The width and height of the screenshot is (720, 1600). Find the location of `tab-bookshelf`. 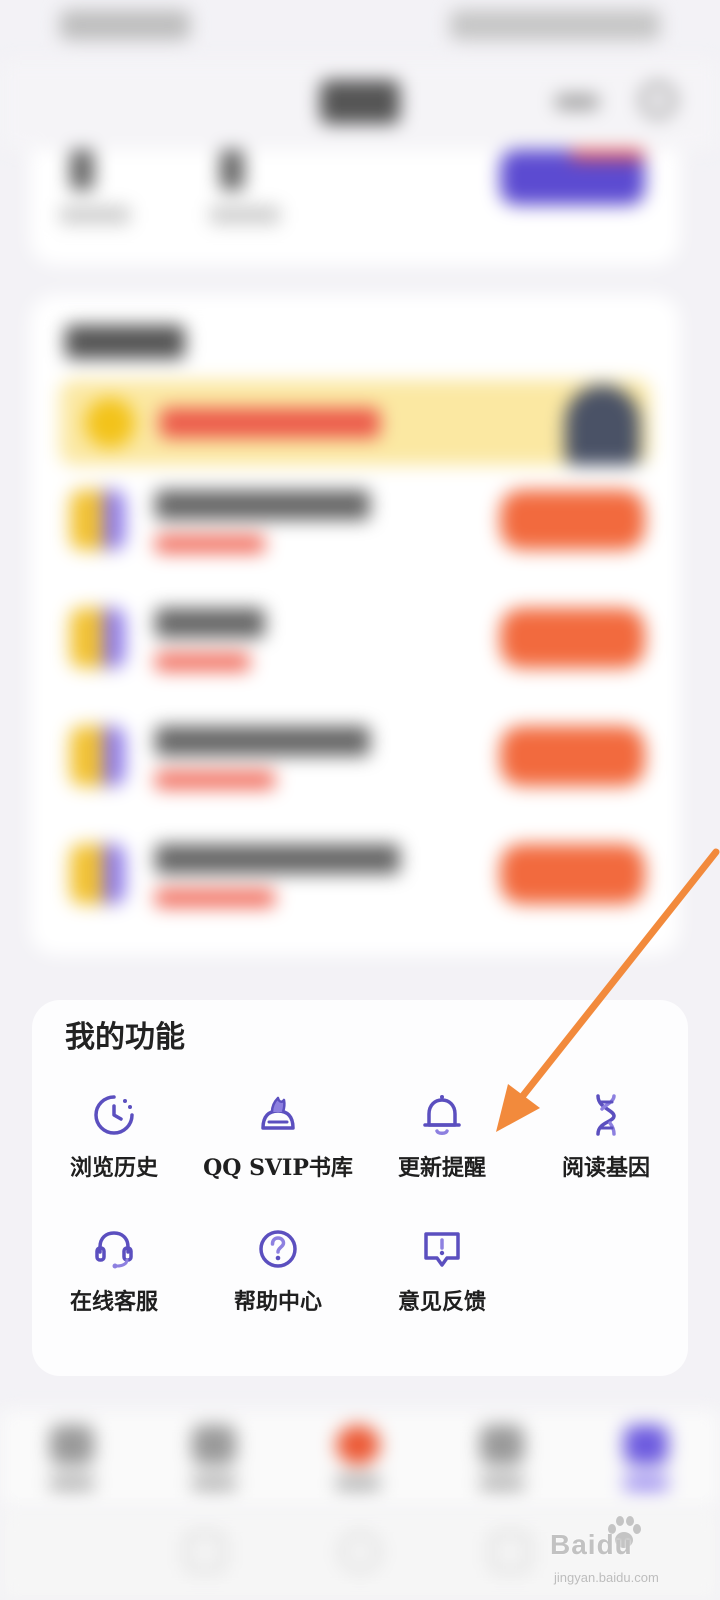

tab-bookshelf is located at coordinates (72, 1462).